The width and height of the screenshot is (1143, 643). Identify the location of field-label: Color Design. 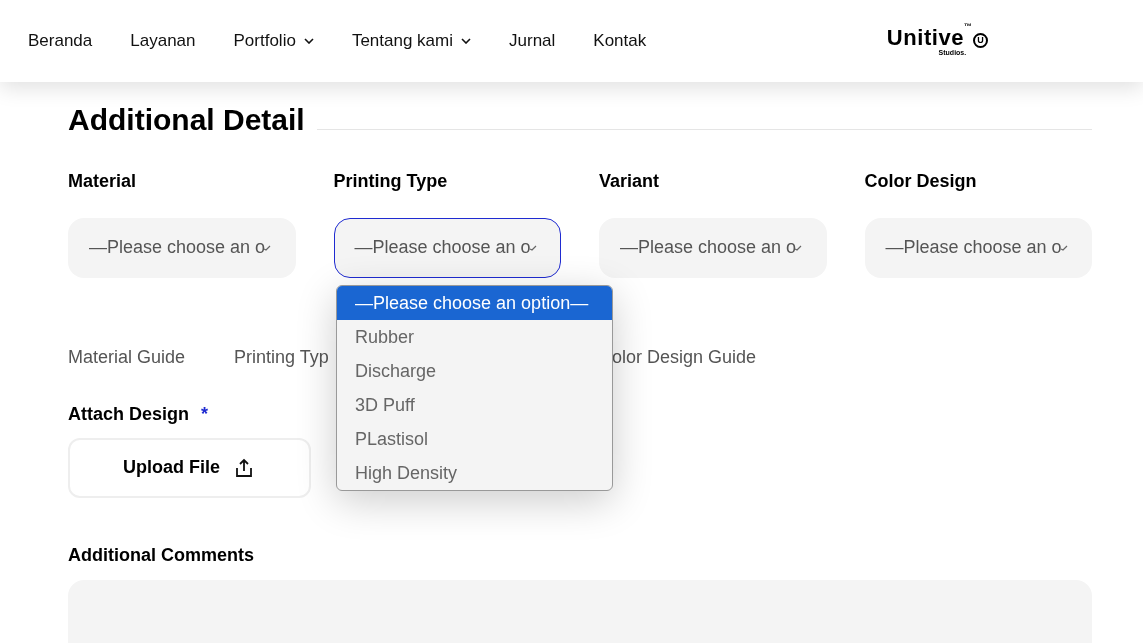
(921, 181).